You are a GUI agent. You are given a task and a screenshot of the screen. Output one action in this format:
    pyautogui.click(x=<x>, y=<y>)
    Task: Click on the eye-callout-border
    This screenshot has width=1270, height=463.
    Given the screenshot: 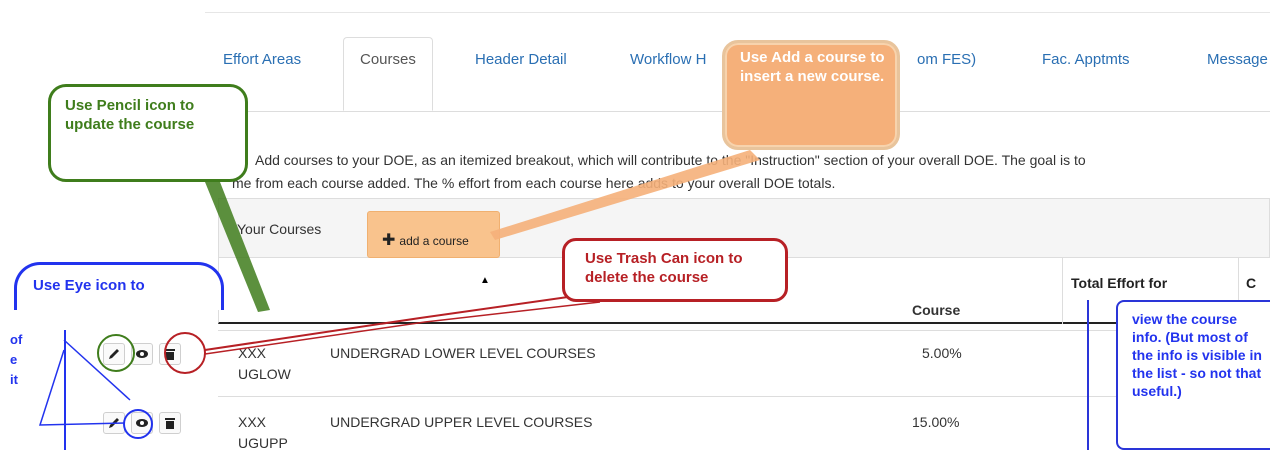 What is the action you would take?
    pyautogui.click(x=1101, y=375)
    